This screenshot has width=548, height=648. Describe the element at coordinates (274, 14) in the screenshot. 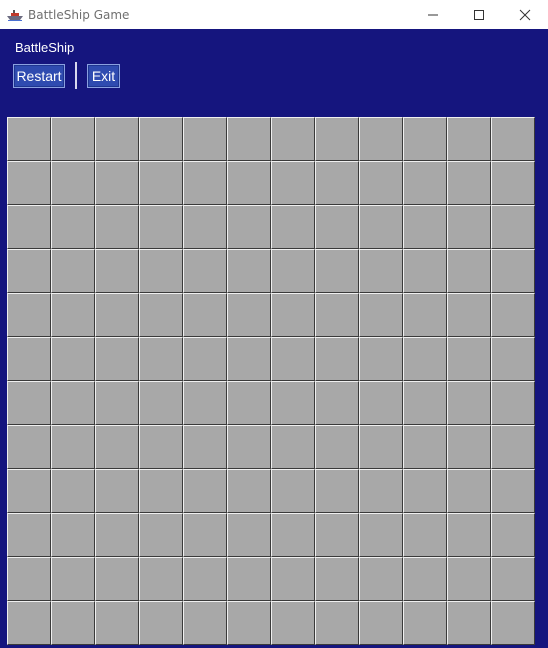

I see `title-bar: BattleShip Game` at that location.